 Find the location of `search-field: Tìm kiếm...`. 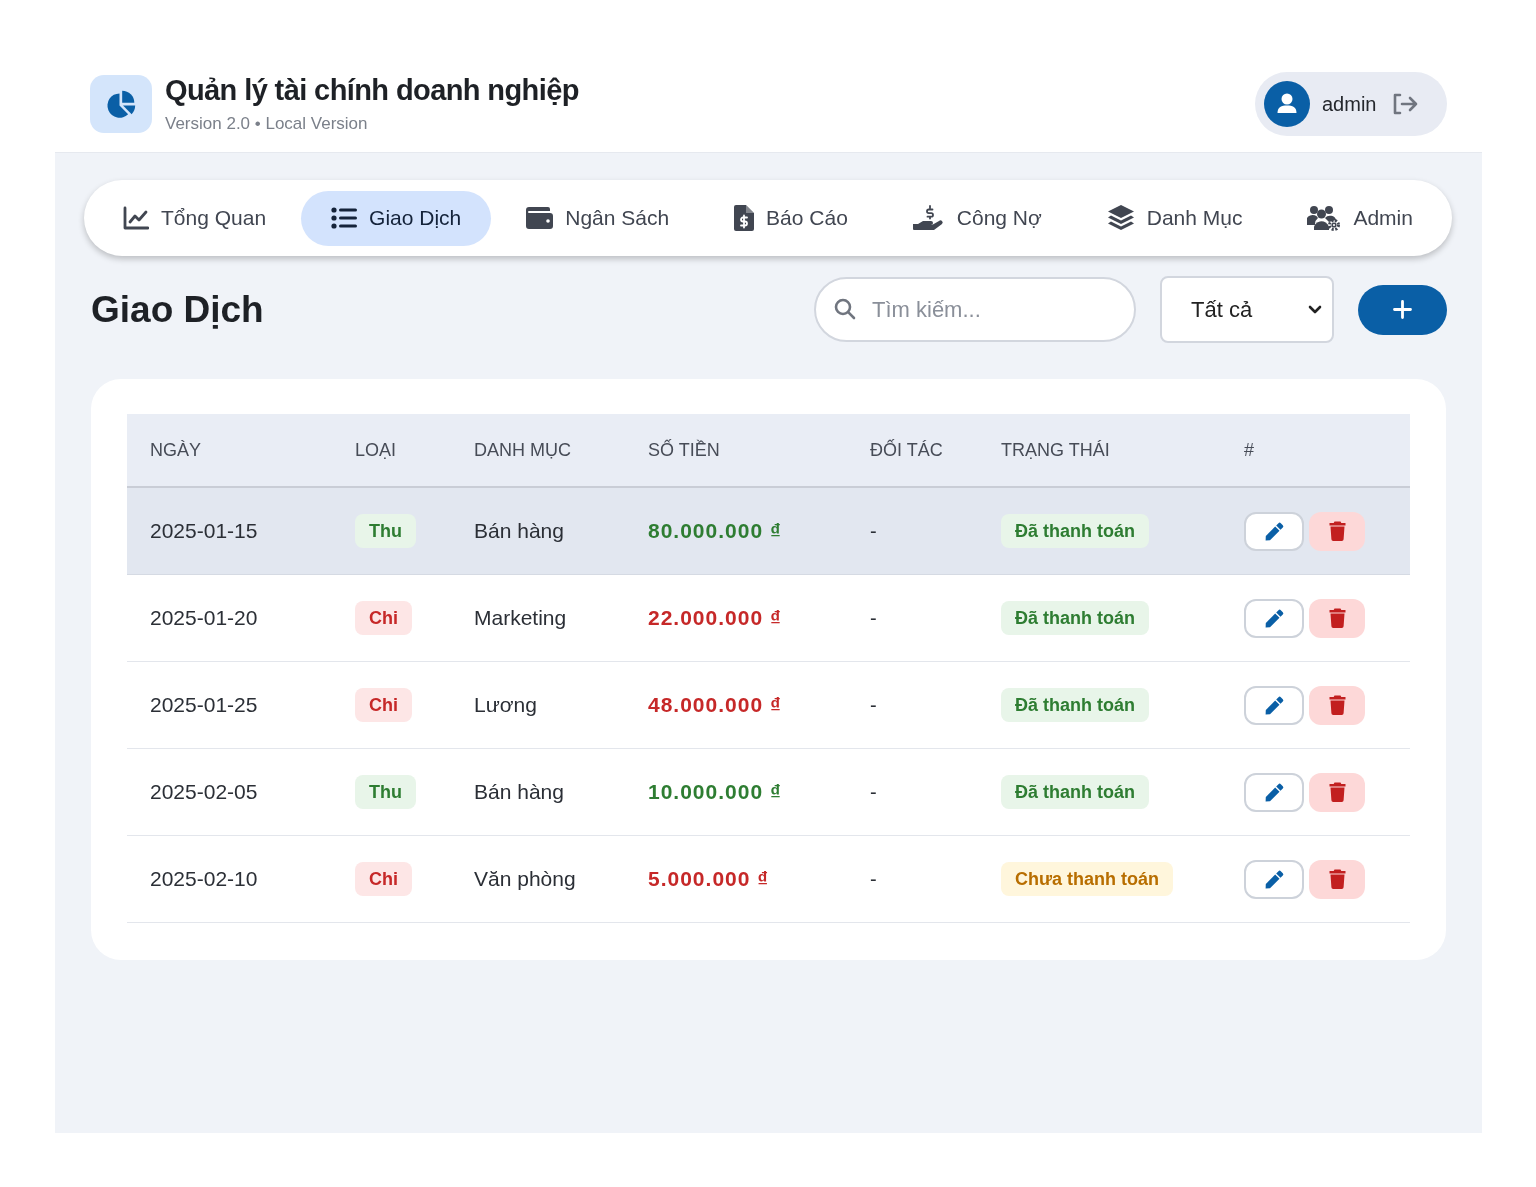

search-field: Tìm kiếm... is located at coordinates (975, 309).